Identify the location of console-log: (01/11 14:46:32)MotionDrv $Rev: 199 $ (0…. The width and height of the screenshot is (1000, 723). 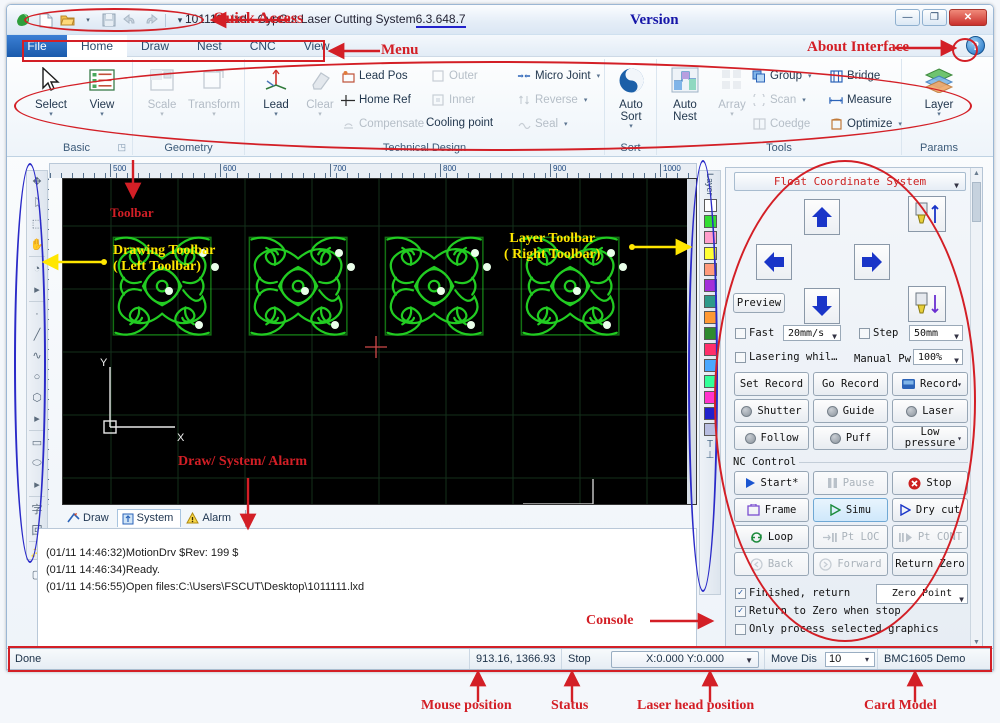
(367, 588).